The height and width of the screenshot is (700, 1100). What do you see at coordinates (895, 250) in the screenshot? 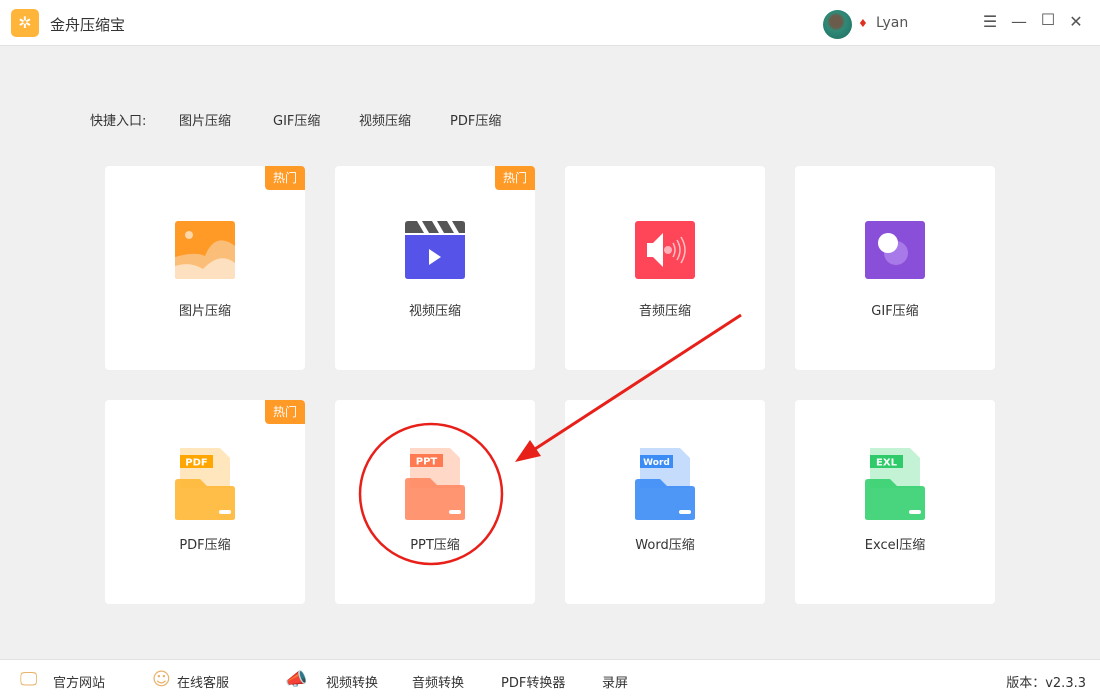
I see `gif-icon` at bounding box center [895, 250].